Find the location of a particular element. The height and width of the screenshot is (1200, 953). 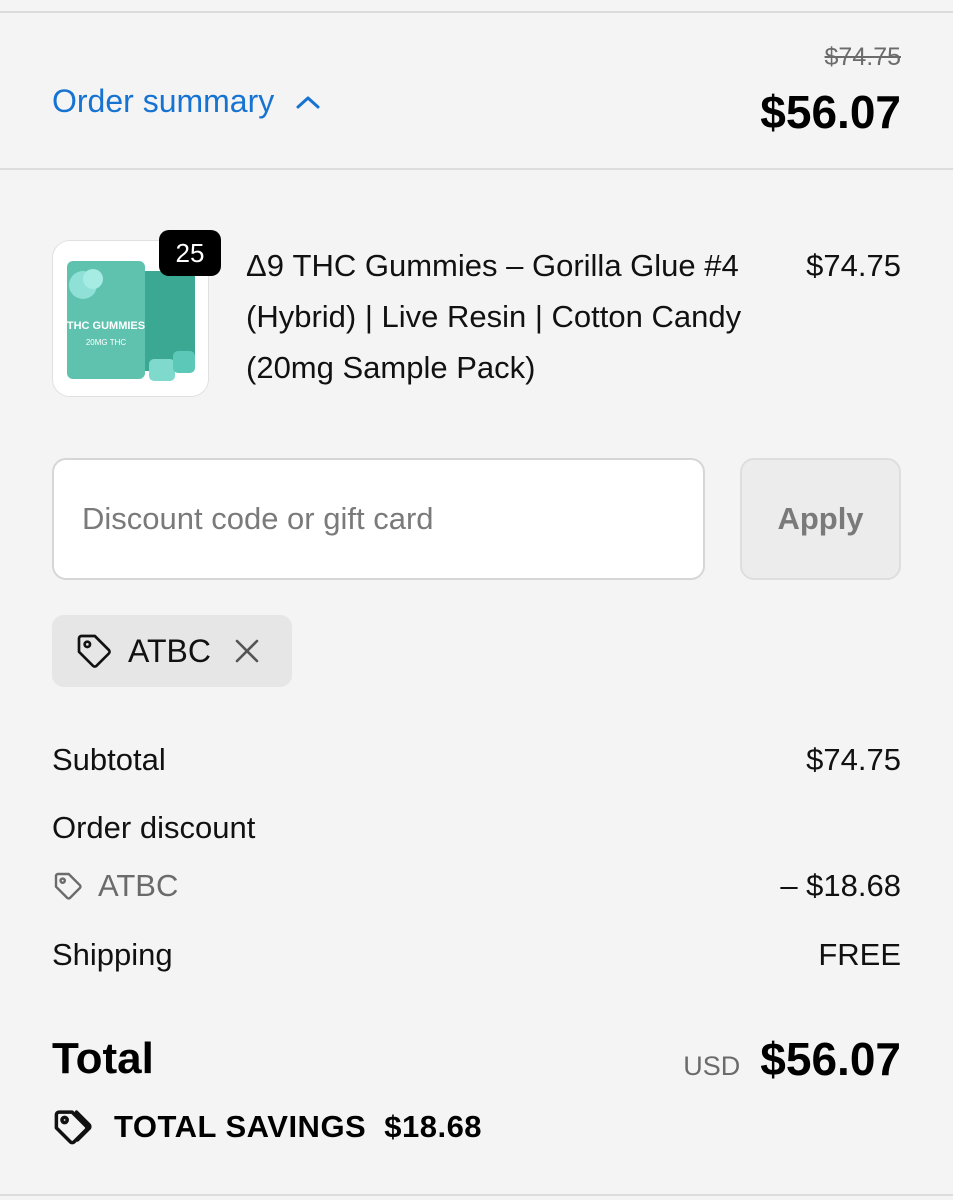

order-summary-label: Order summary is located at coordinates (163, 101).